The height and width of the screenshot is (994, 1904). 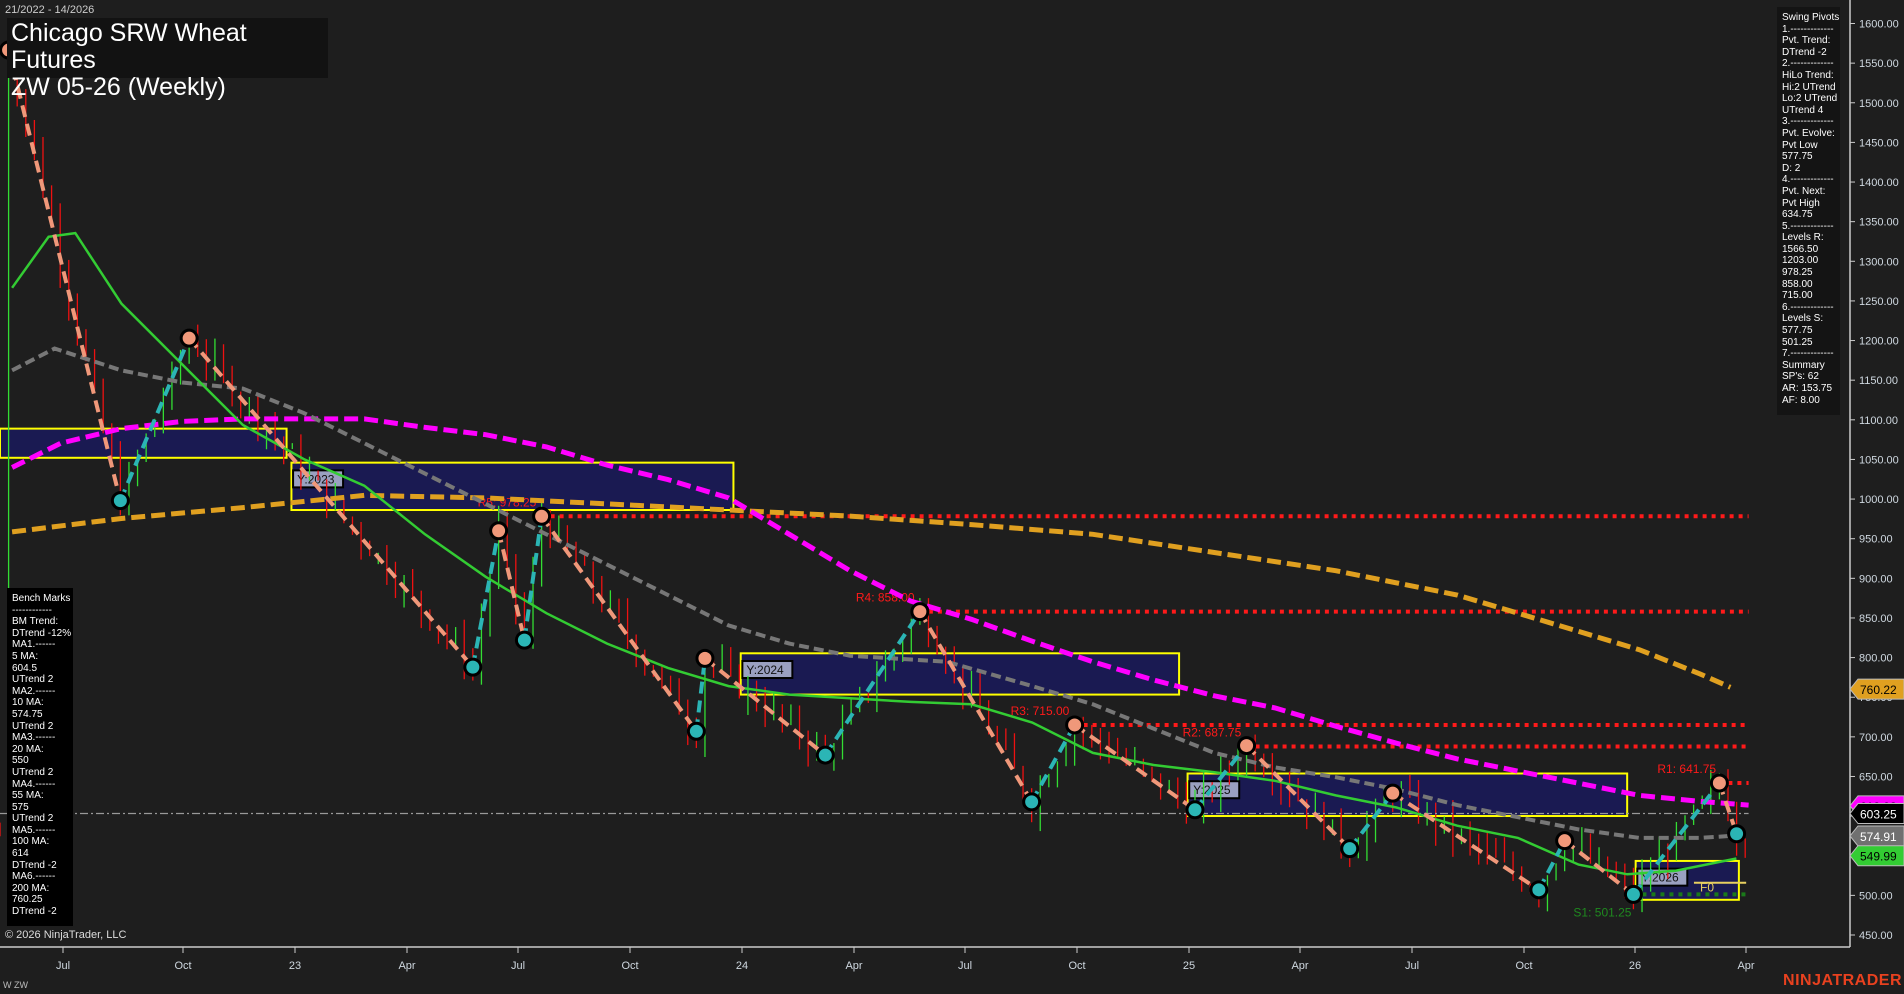 I want to click on pivot-panel-line: 978.25, so click(x=1797, y=273).